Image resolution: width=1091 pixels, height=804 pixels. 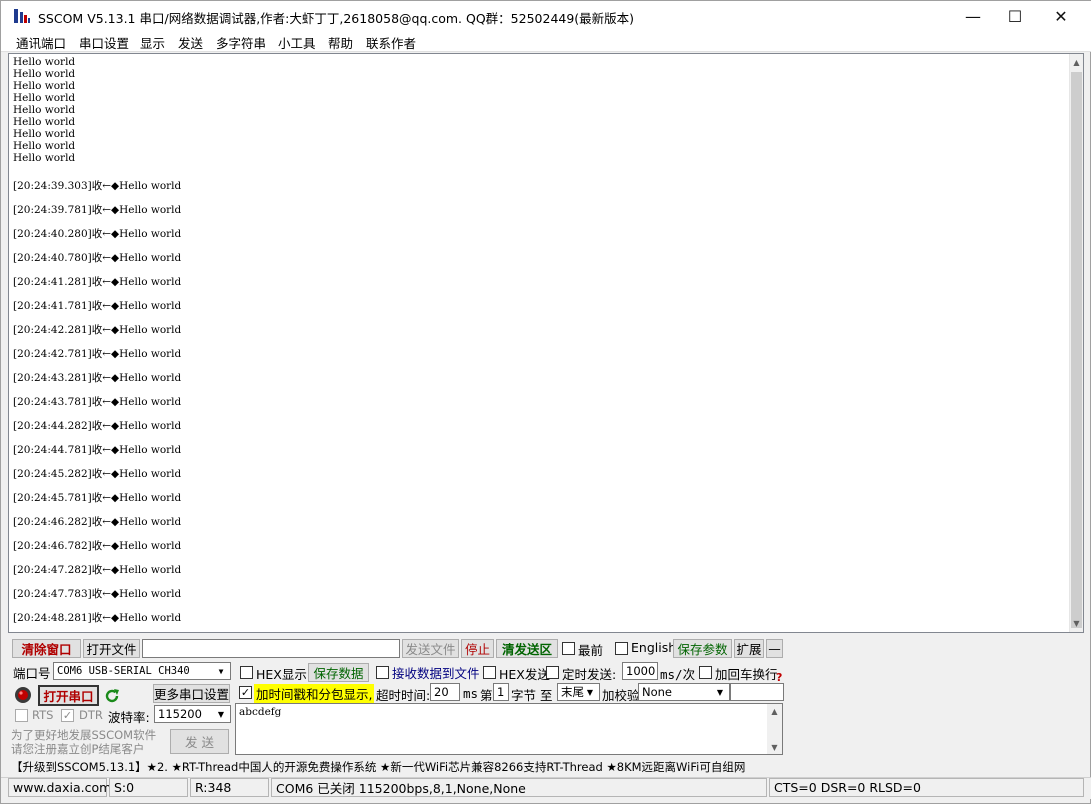 What do you see at coordinates (97, 330) in the screenshot?
I see `receive-line: [20:24:42.281]收←◆Hello world` at bounding box center [97, 330].